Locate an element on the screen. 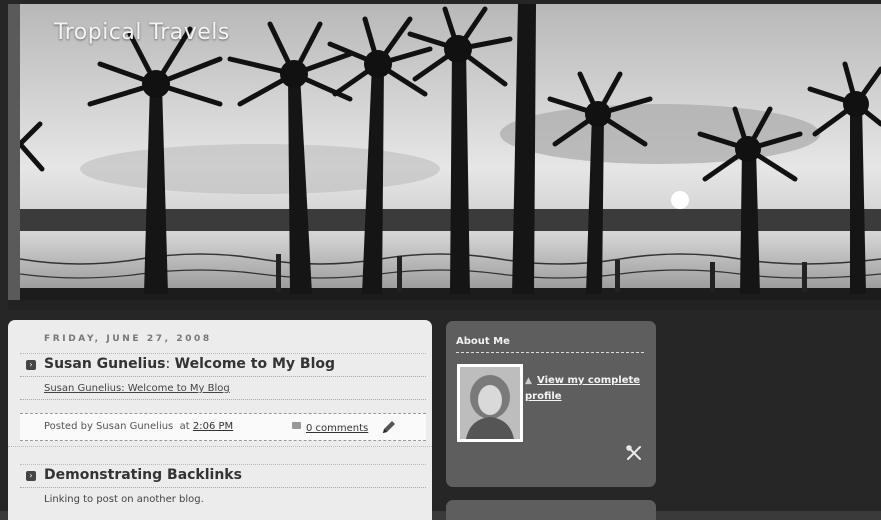 The width and height of the screenshot is (881, 520). avatar is located at coordinates (490, 403).